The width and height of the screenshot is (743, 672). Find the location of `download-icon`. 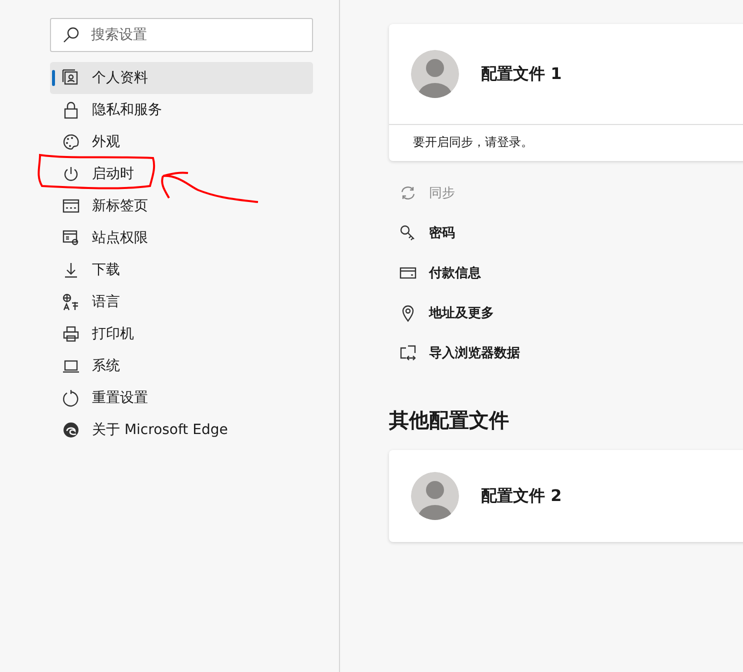

download-icon is located at coordinates (71, 270).